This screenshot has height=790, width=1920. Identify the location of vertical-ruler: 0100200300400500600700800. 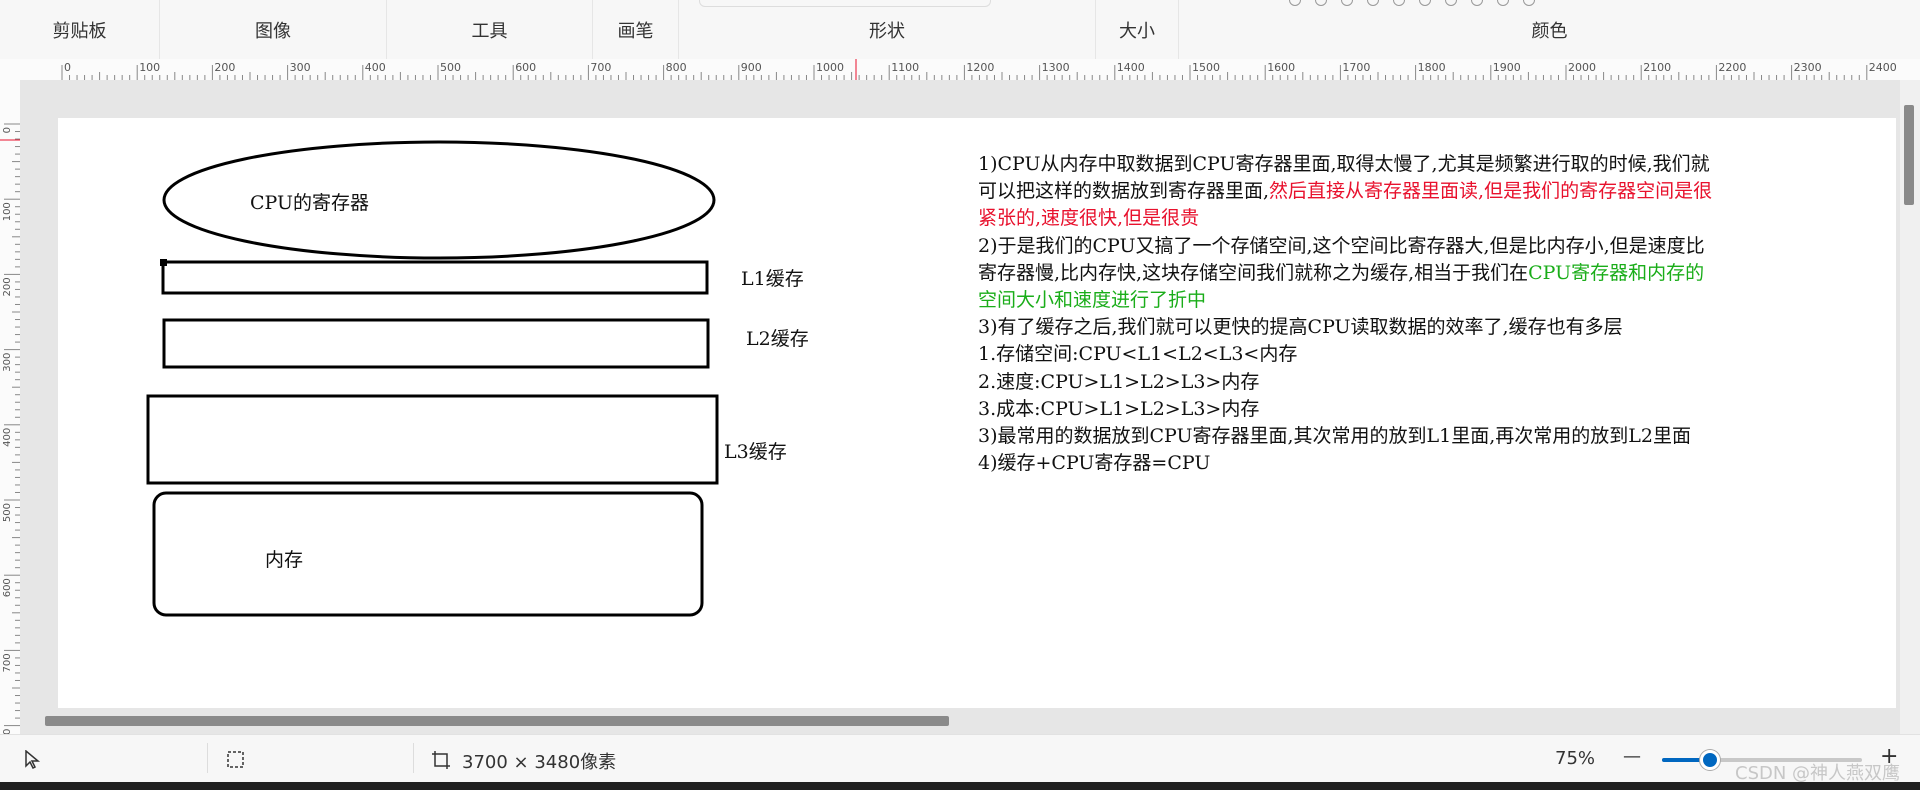
(10, 407).